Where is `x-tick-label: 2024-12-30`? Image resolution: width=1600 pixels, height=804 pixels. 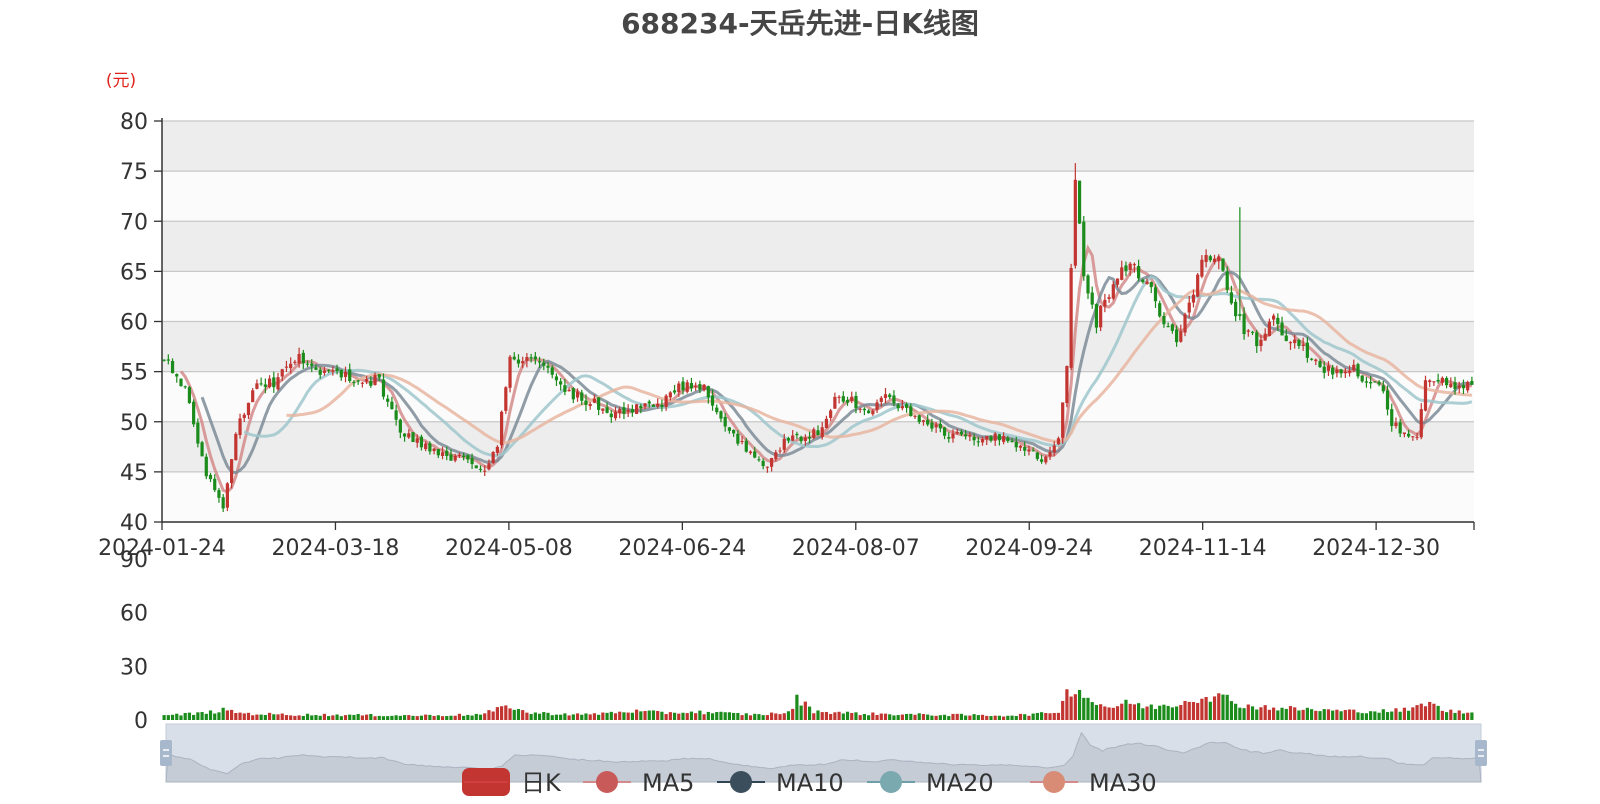
x-tick-label: 2024-12-30 is located at coordinates (1376, 548).